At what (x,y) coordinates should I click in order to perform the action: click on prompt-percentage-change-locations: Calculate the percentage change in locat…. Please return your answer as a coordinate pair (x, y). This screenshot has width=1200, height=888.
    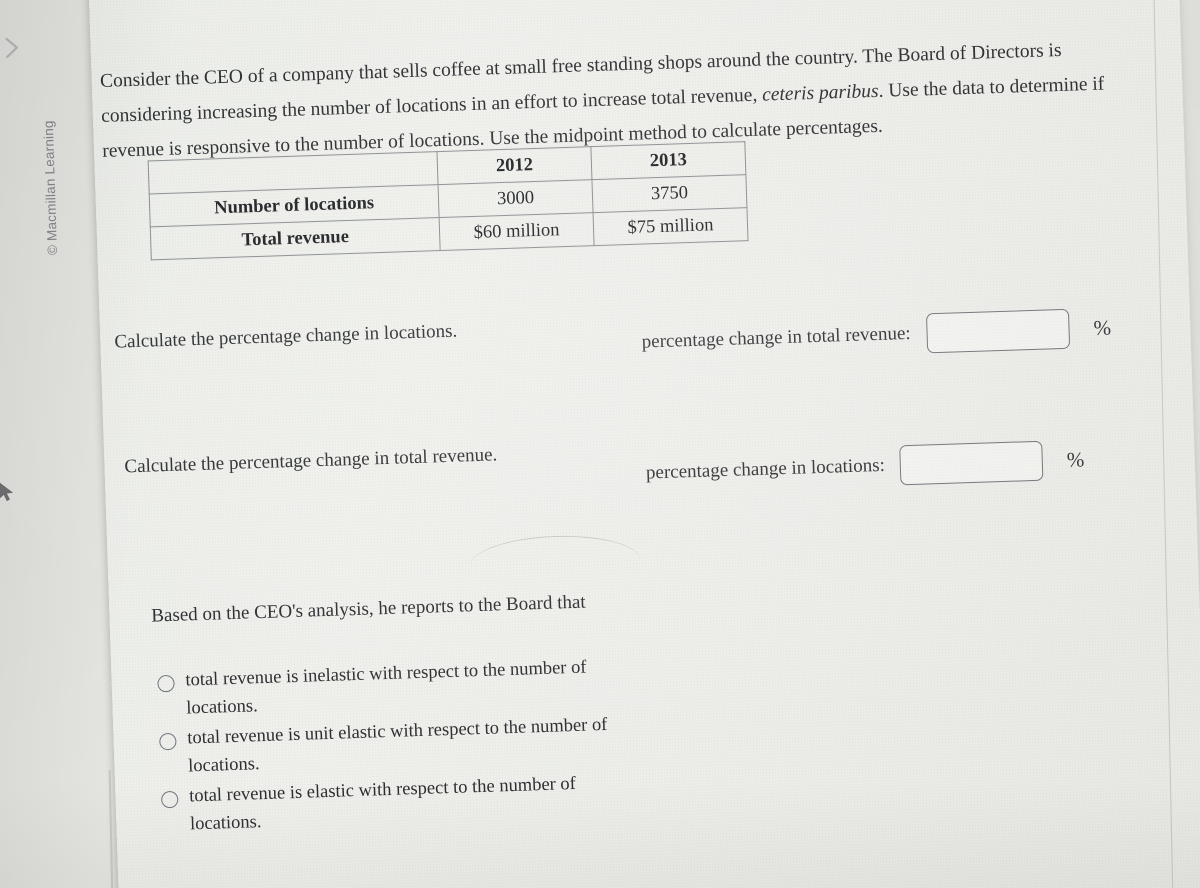
    Looking at the image, I should click on (286, 336).